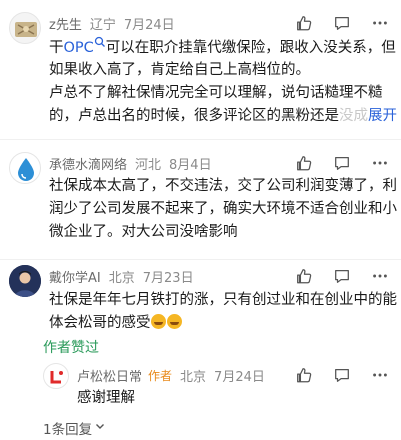 The width and height of the screenshot is (401, 440). I want to click on comment-meta: 承德水滴网络 河北 8月4日, so click(130, 163).